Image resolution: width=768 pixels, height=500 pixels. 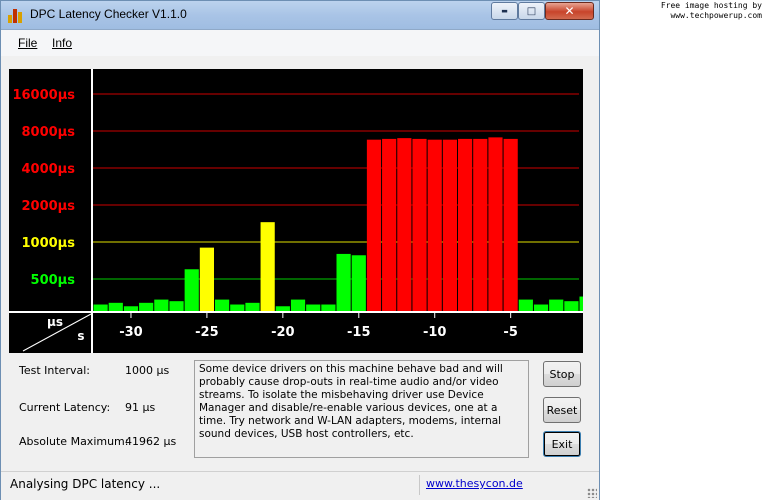 What do you see at coordinates (53, 280) in the screenshot?
I see `y-tick-label-500: 500µs` at bounding box center [53, 280].